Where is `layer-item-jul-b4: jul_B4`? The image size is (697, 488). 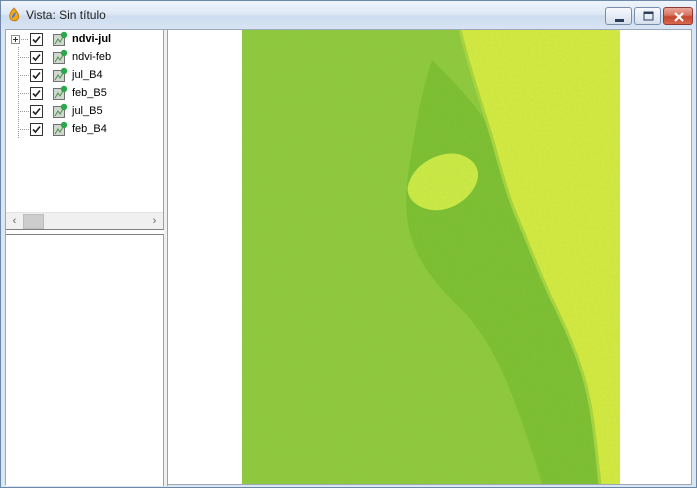 layer-item-jul-b4: jul_B4 is located at coordinates (84, 76).